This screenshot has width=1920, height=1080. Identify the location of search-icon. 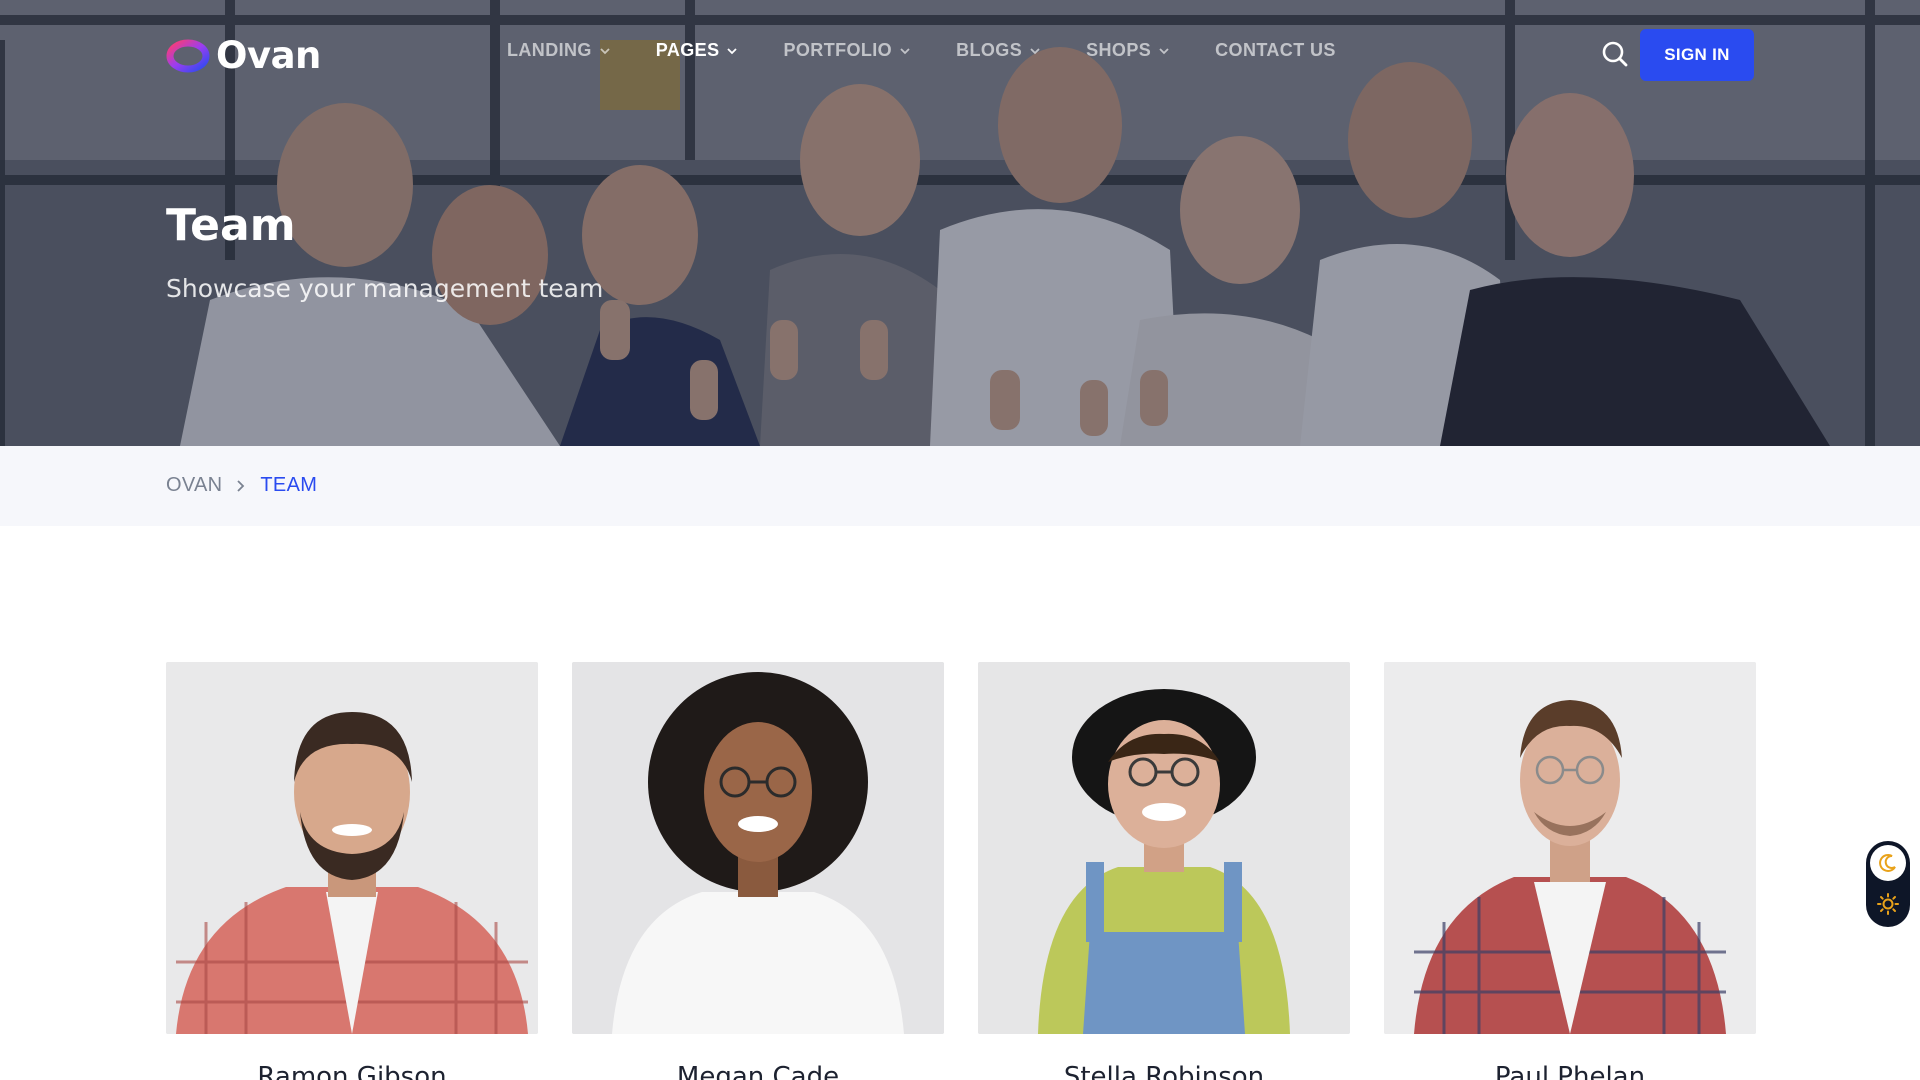
(1615, 54).